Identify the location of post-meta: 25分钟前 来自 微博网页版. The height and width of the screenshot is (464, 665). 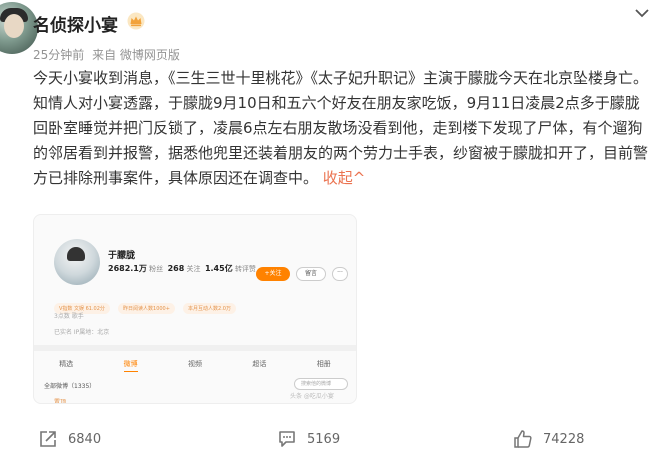
(108, 54).